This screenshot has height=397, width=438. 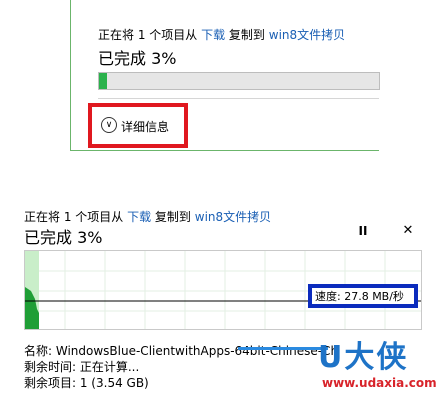 I want to click on close-button: ✕, so click(x=408, y=231).